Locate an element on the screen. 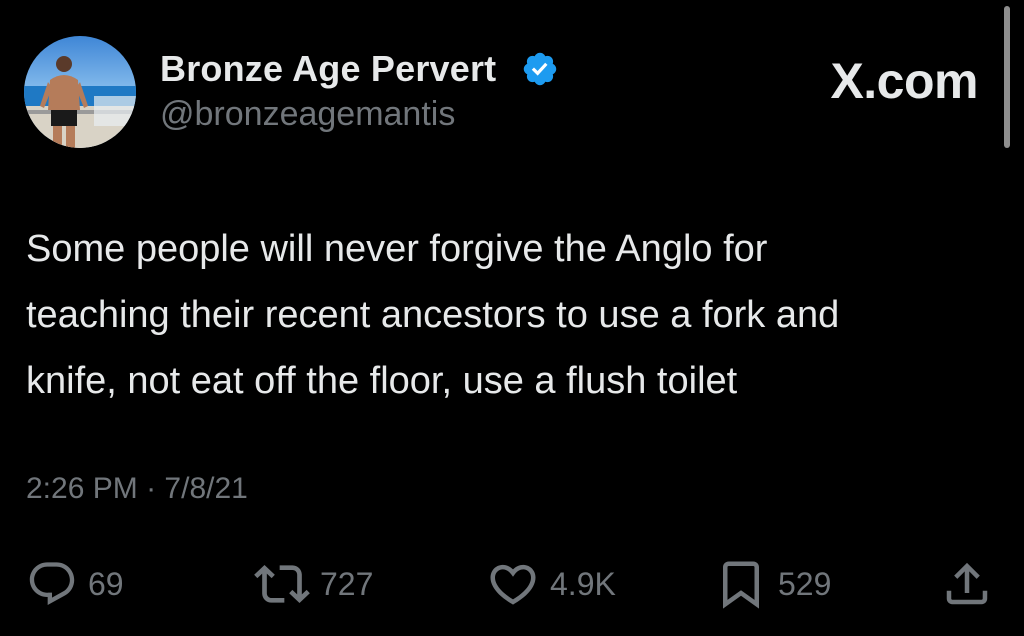 Image resolution: width=1024 pixels, height=636 pixels. repost-button: 727 is located at coordinates (313, 584).